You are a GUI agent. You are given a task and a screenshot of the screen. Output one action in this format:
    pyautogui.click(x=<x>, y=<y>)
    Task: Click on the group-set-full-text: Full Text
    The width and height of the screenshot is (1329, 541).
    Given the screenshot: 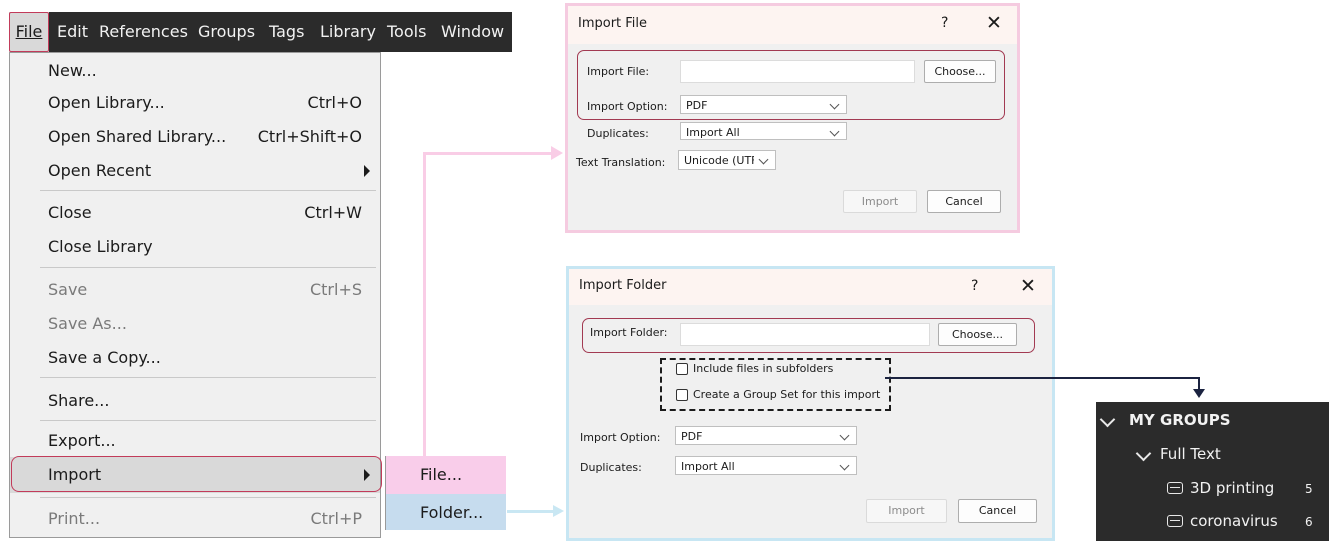 What is the action you would take?
    pyautogui.click(x=1190, y=454)
    